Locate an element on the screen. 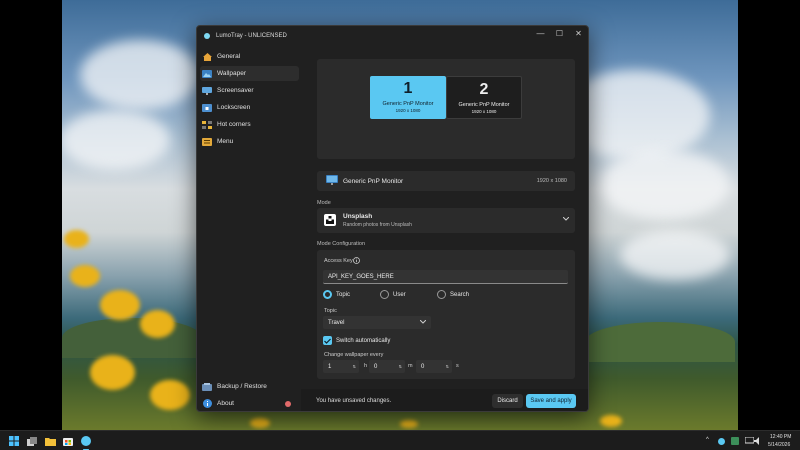 Image resolution: width=800 pixels, height=450 pixels. file-explorer-icon is located at coordinates (50, 441).